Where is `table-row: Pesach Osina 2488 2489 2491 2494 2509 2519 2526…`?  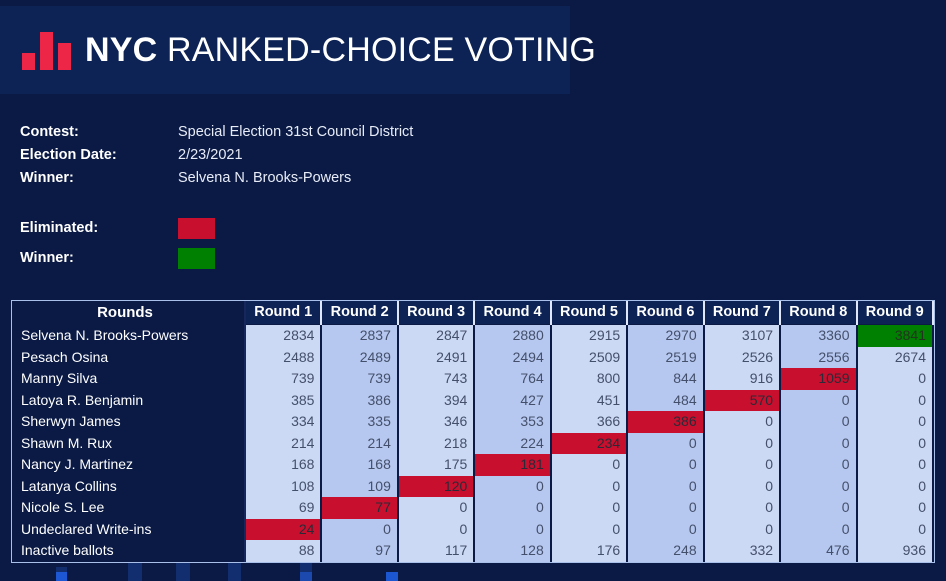 table-row: Pesach Osina 2488 2489 2491 2494 2509 2519 2526… is located at coordinates (473, 357).